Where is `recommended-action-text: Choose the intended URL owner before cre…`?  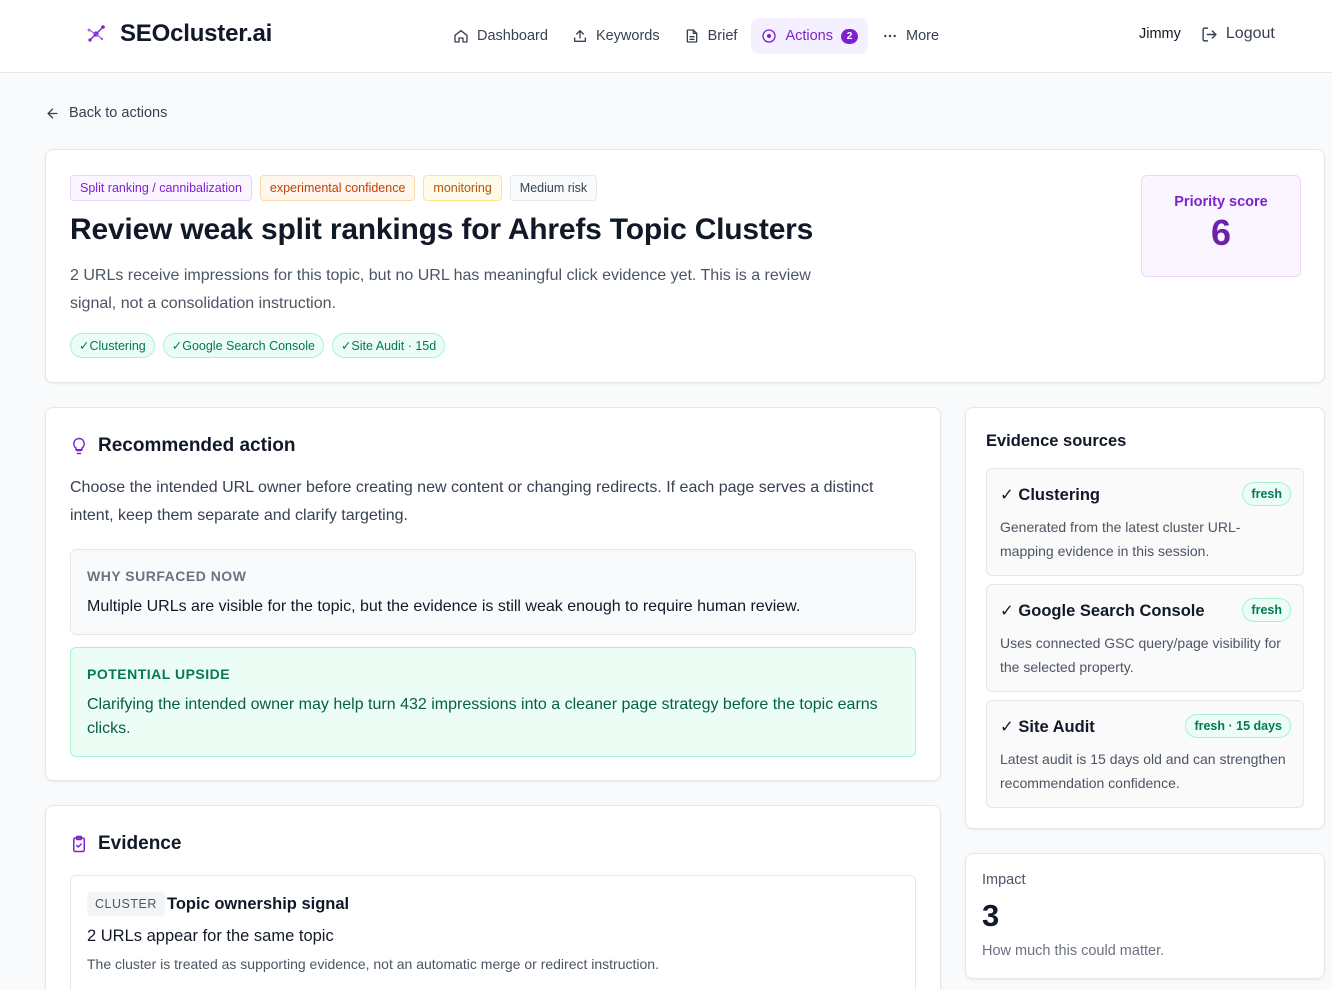 recommended-action-text: Choose the intended URL owner before cre… is located at coordinates (472, 501).